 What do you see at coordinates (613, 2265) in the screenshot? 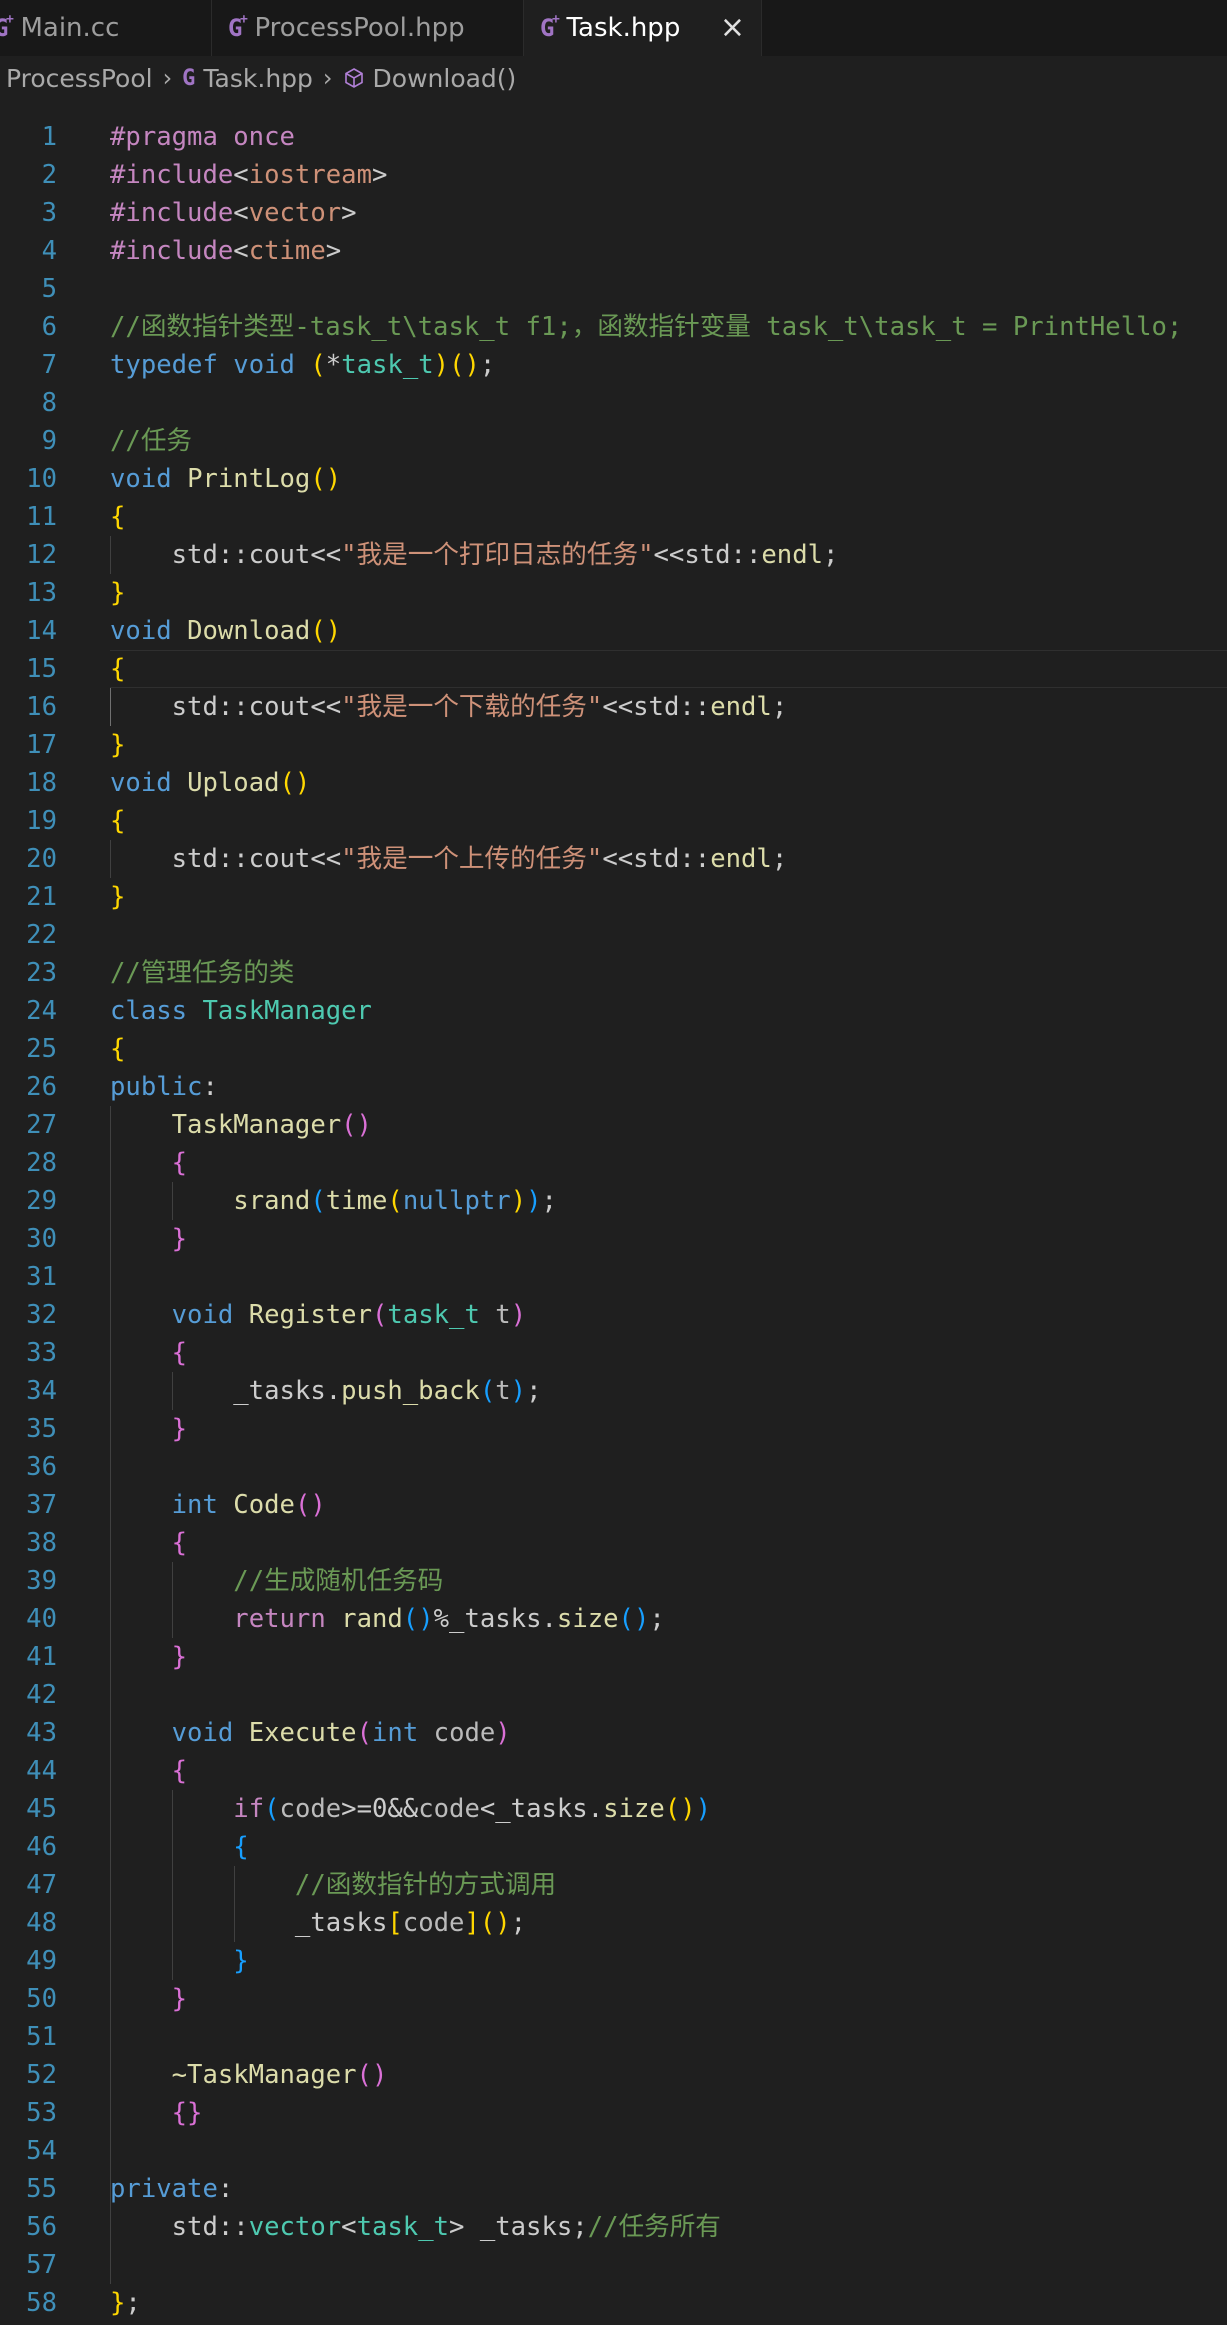
I see `code-line: 57` at bounding box center [613, 2265].